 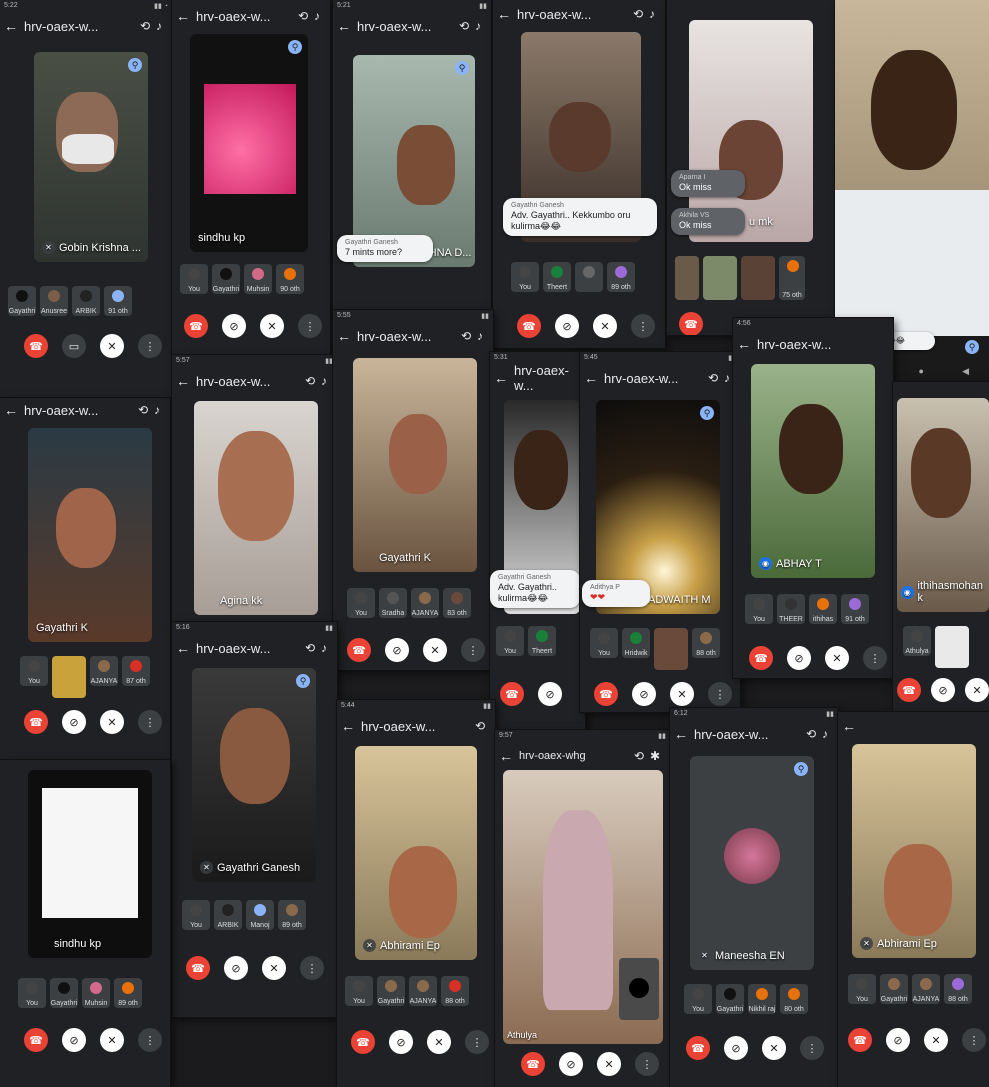 What do you see at coordinates (823, 609) in the screenshot?
I see `participant-tile: ithihas` at bounding box center [823, 609].